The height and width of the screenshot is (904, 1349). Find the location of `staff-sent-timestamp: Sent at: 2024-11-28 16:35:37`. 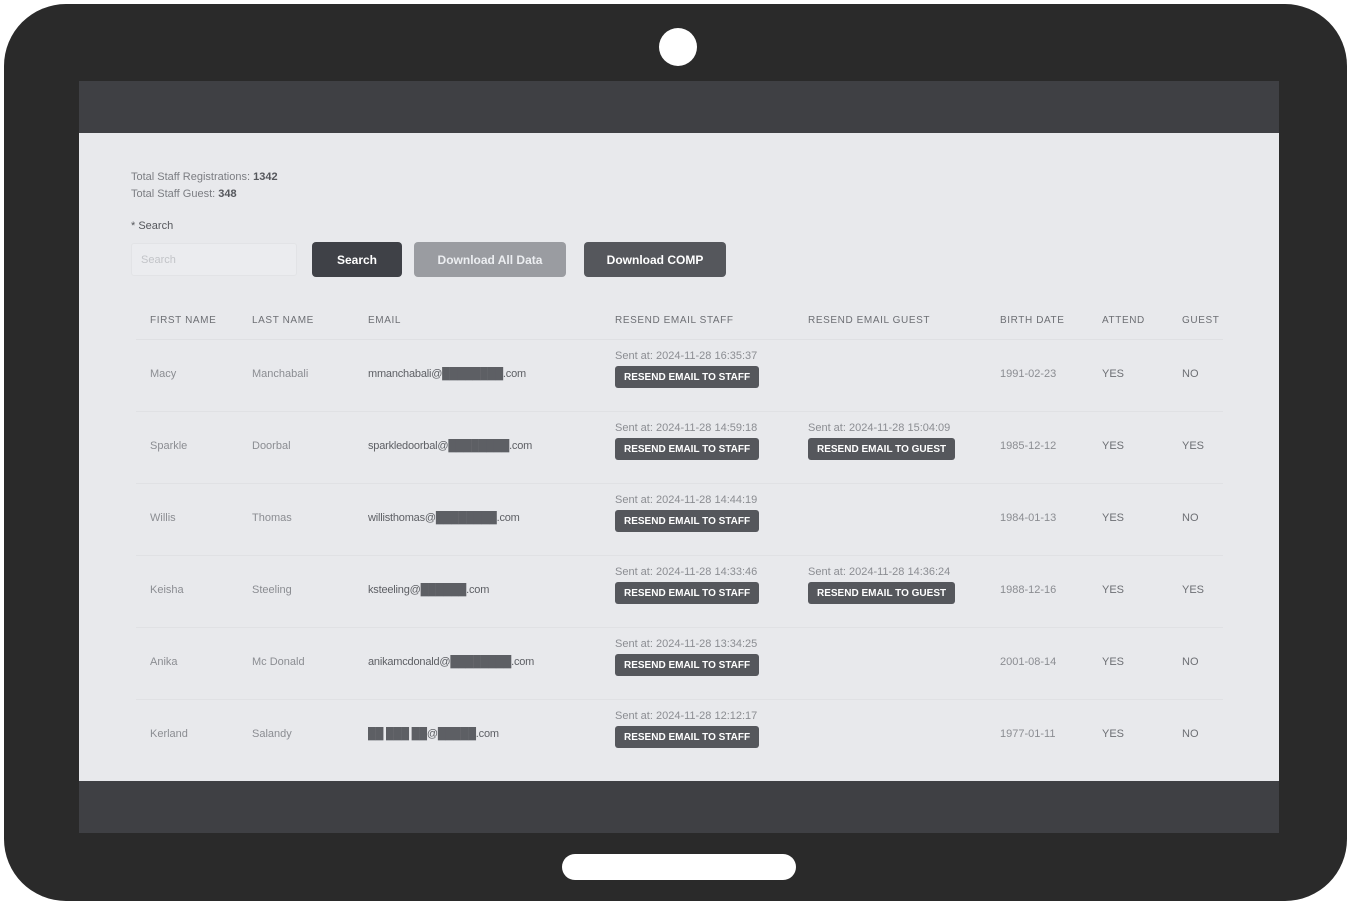

staff-sent-timestamp: Sent at: 2024-11-28 16:35:37 is located at coordinates (686, 356).